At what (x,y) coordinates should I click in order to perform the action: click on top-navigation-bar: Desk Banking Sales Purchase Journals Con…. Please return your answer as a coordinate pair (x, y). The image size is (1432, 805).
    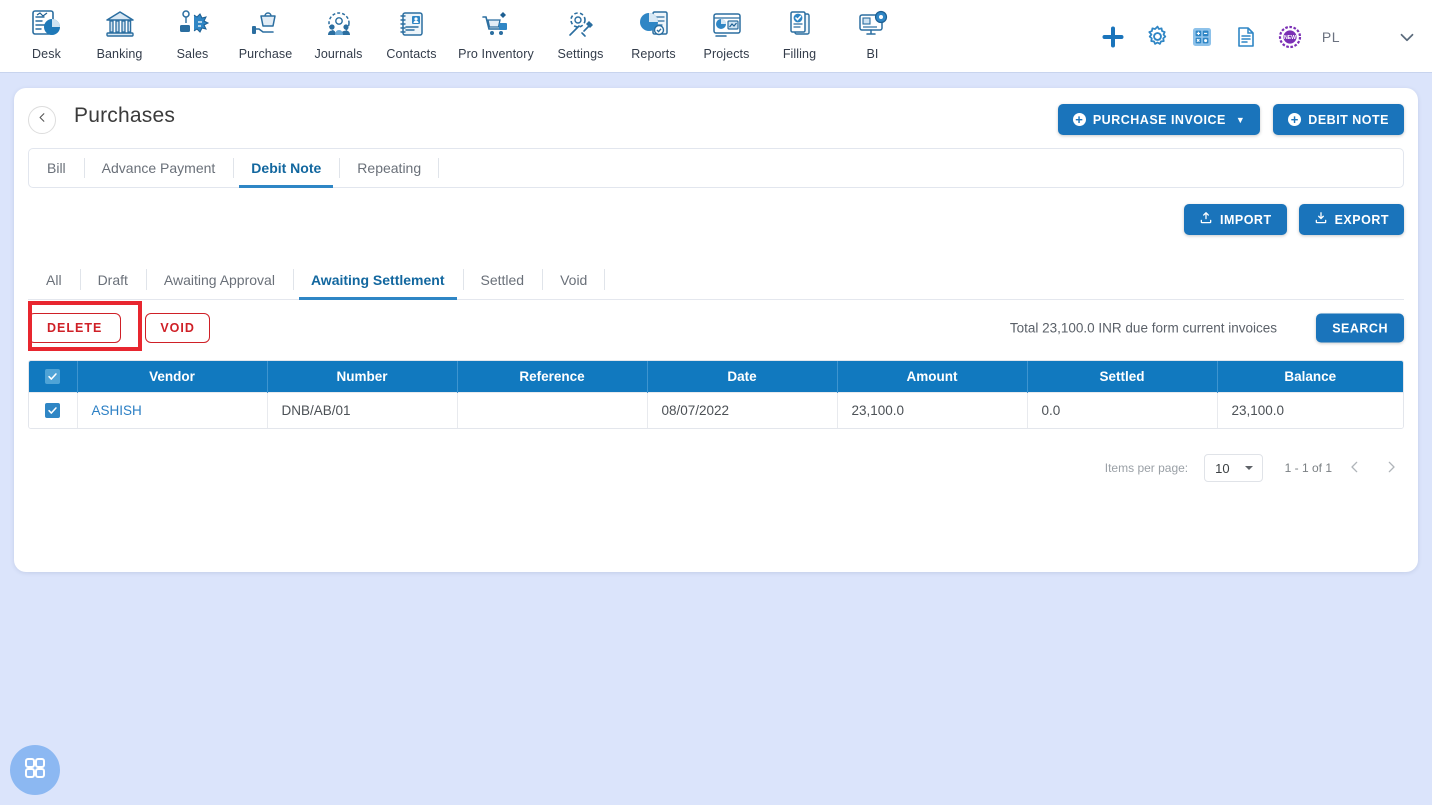
    Looking at the image, I should click on (716, 36).